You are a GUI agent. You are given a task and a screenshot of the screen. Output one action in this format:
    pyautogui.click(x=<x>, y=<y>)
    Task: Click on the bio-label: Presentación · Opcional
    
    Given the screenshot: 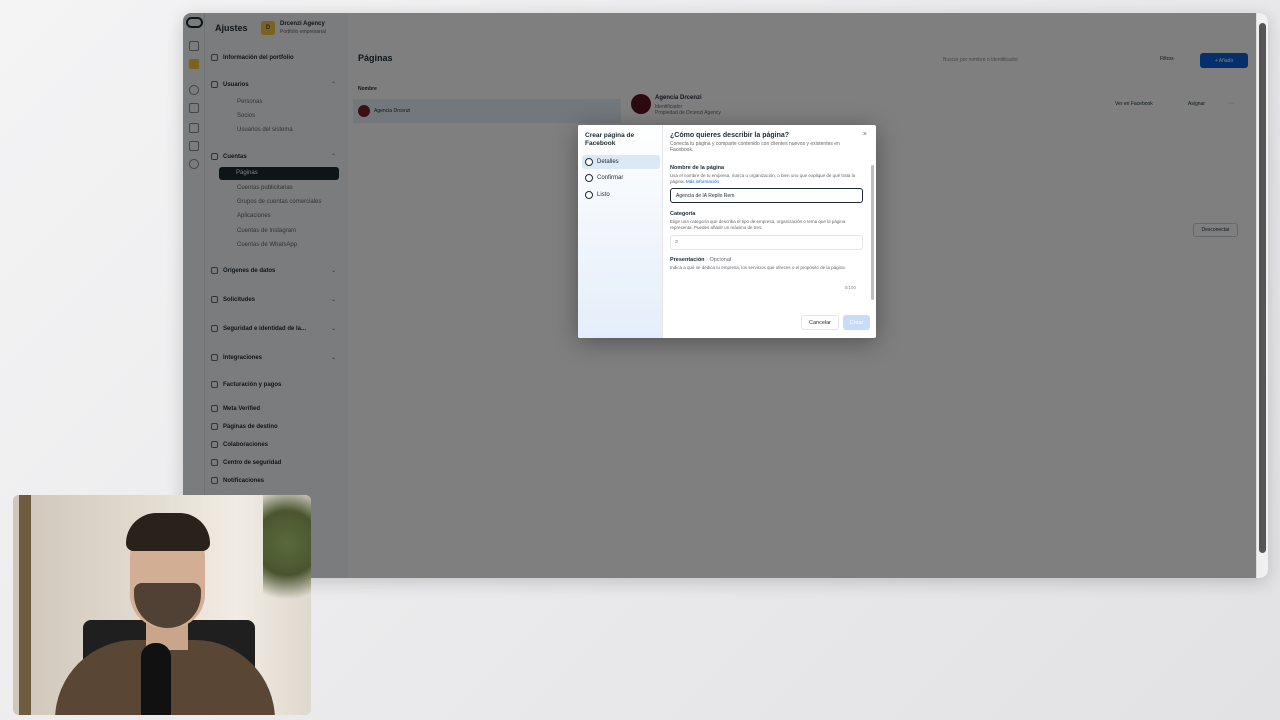 What is the action you would take?
    pyautogui.click(x=700, y=260)
    